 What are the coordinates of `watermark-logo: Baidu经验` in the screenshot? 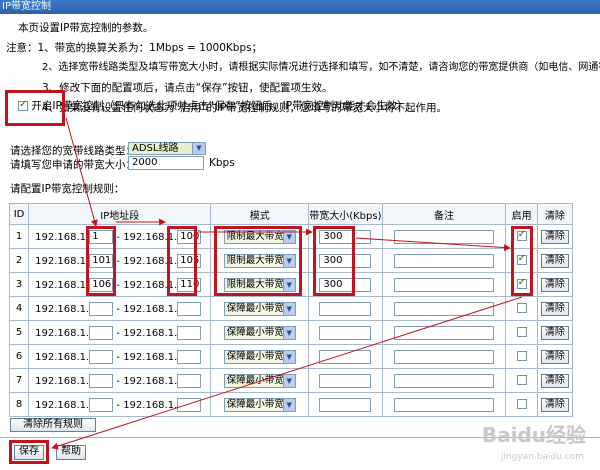 It's located at (533, 435).